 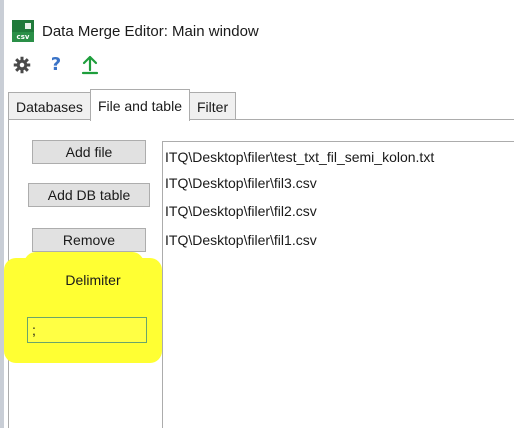 What do you see at coordinates (139, 105) in the screenshot?
I see `tab-file-and-table: File and table` at bounding box center [139, 105].